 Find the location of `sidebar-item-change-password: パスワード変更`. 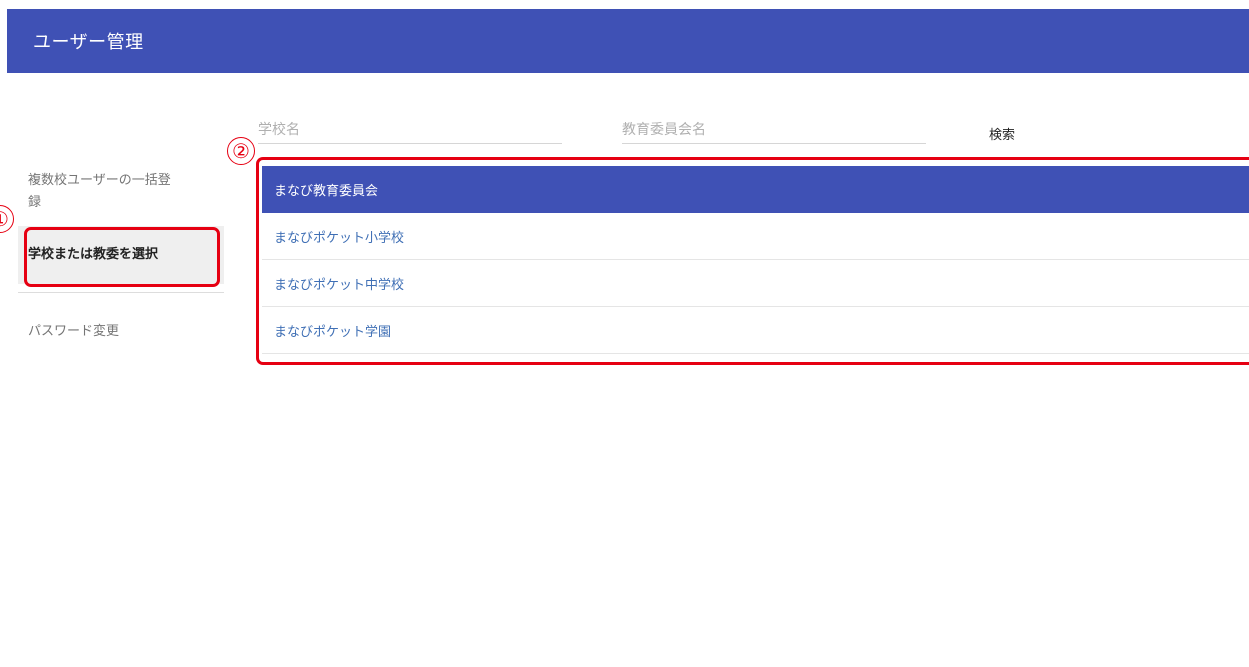

sidebar-item-change-password: パスワード変更 is located at coordinates (121, 332).